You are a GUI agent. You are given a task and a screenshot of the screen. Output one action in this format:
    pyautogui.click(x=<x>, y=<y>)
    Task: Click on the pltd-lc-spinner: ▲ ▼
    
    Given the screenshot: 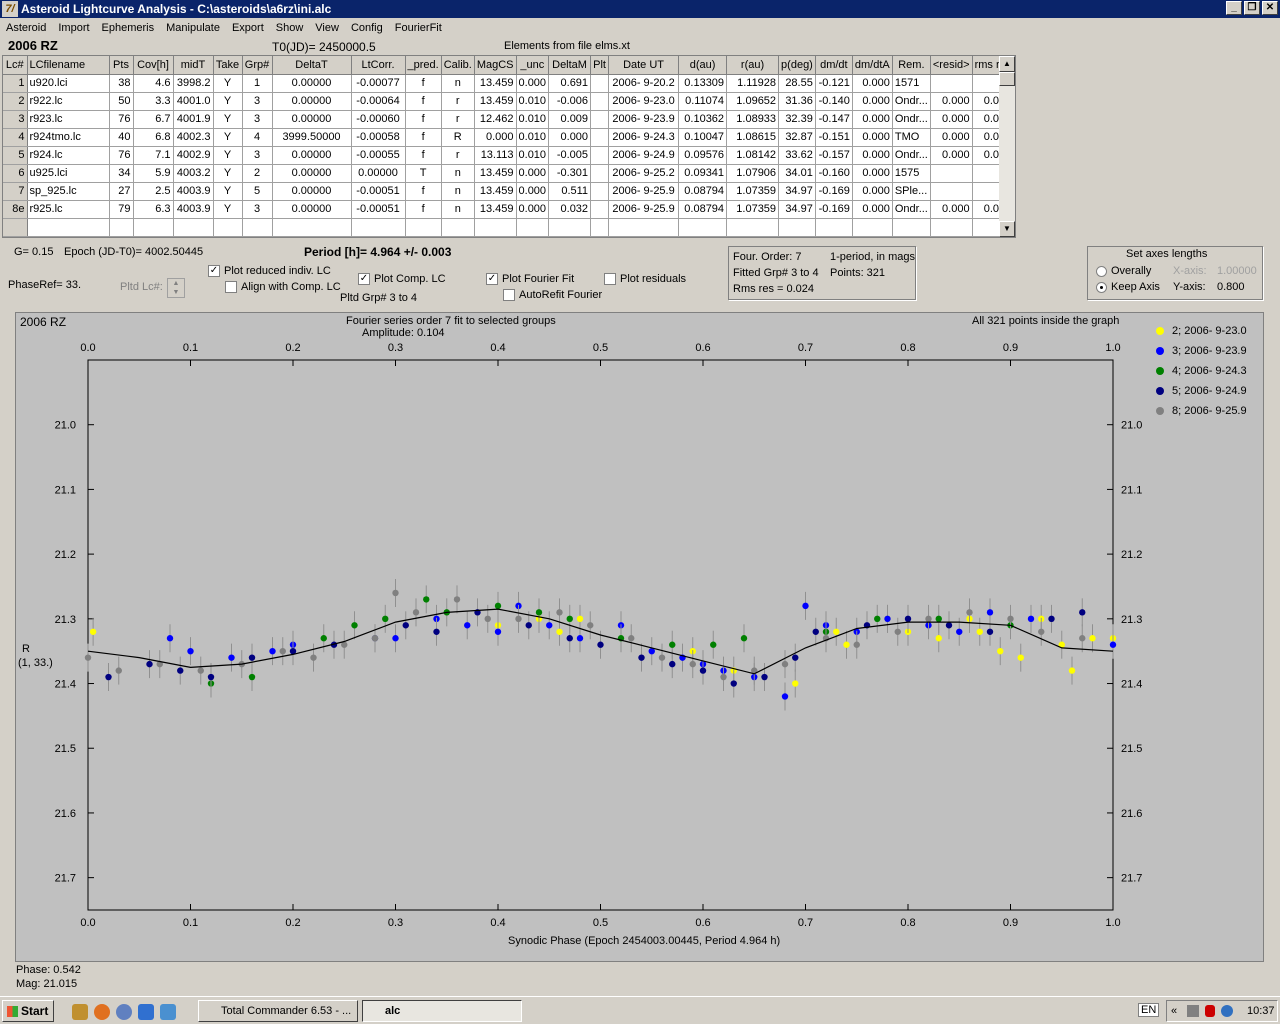 What is the action you would take?
    pyautogui.click(x=176, y=288)
    